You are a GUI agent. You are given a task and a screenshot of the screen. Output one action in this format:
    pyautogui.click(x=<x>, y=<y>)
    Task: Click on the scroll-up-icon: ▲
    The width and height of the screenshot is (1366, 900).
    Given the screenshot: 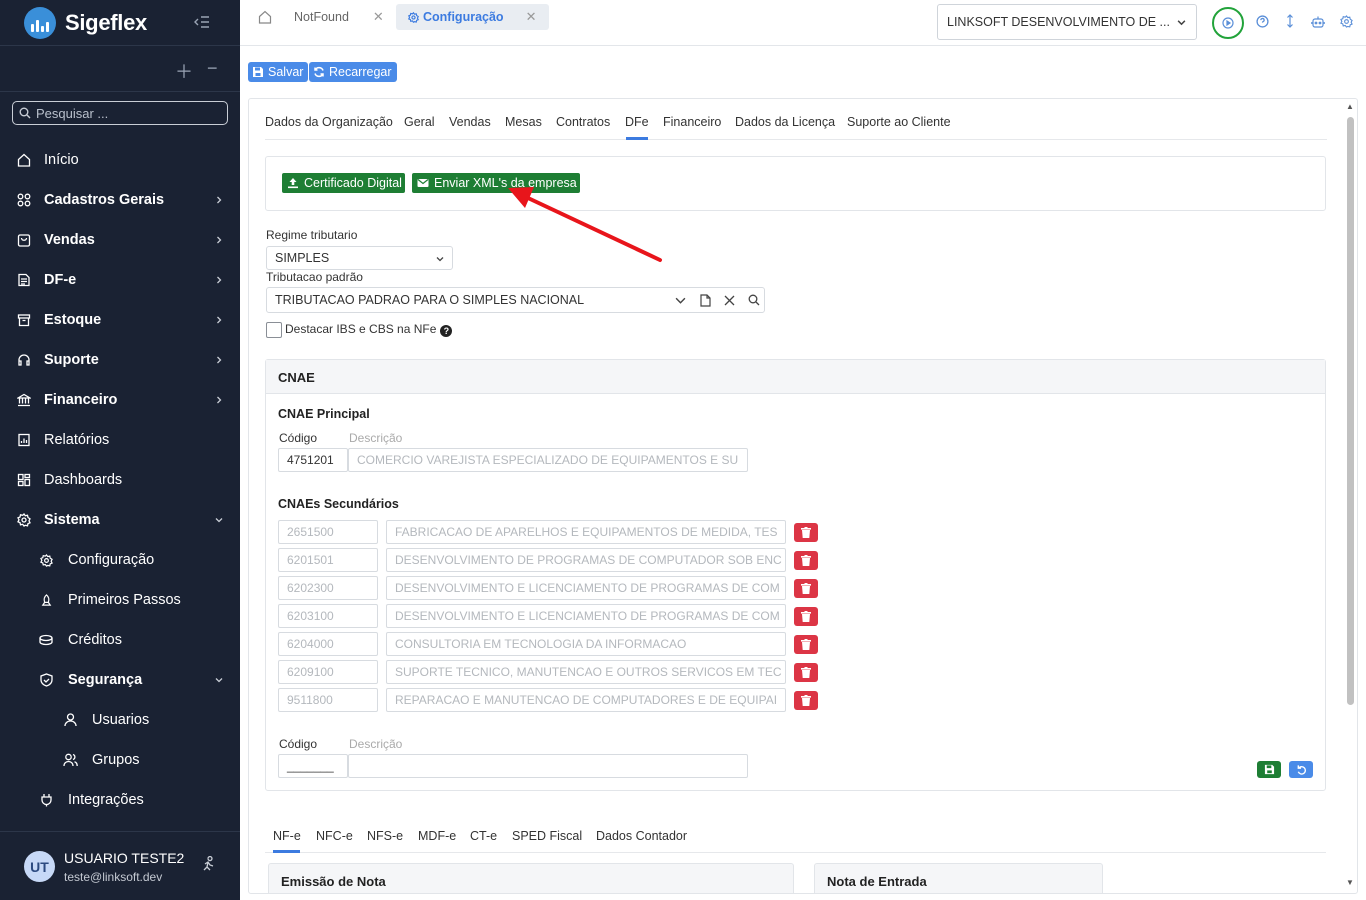 What is the action you would take?
    pyautogui.click(x=1350, y=106)
    